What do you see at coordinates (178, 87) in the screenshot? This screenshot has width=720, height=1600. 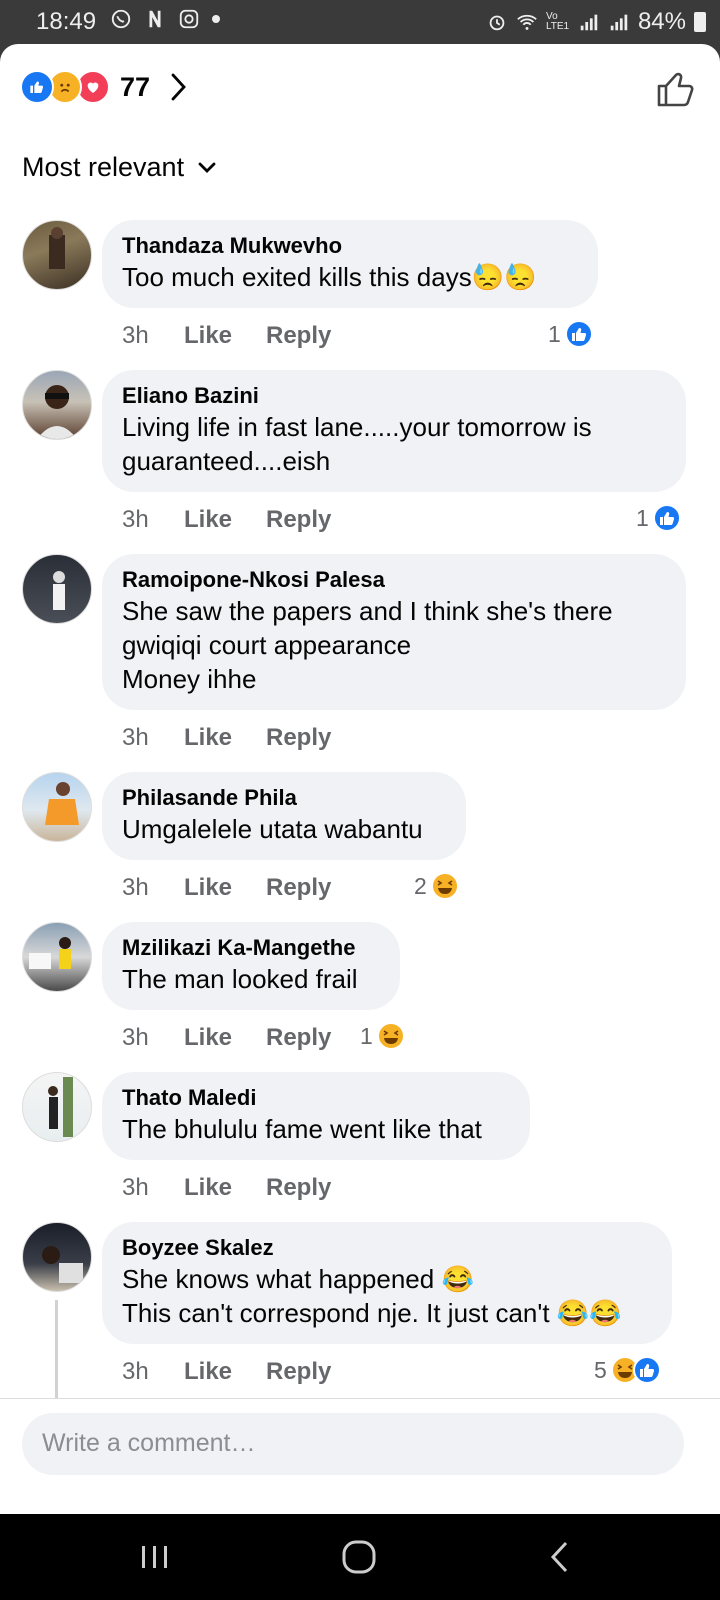 I see `chevron-right-icon` at bounding box center [178, 87].